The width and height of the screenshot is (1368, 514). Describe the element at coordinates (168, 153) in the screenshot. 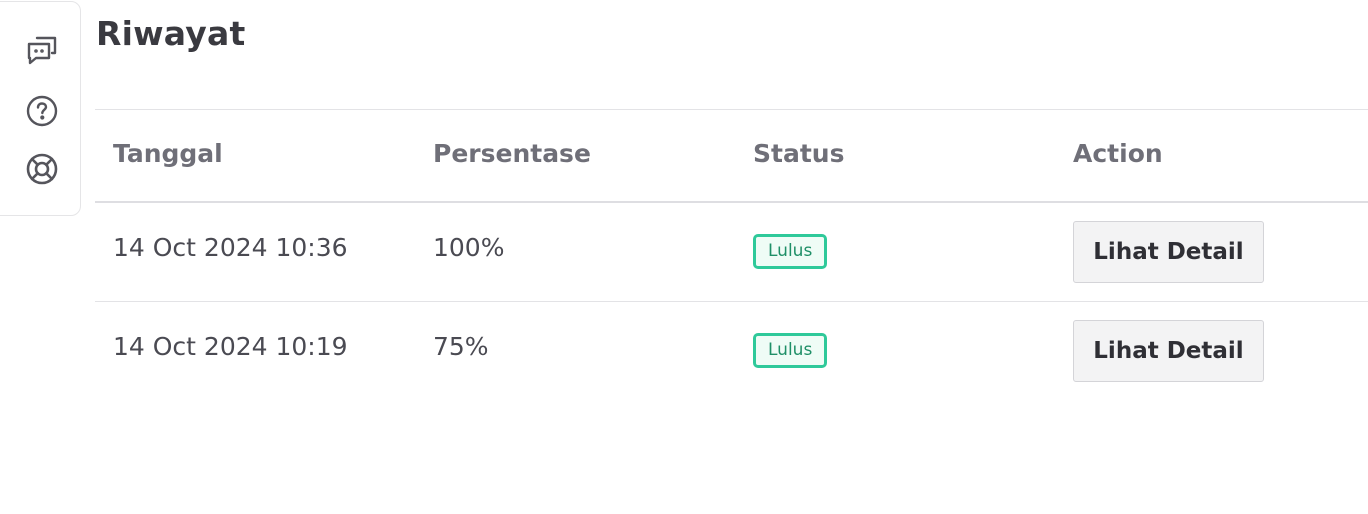

I see `column-header-tanggal: Tanggal` at that location.